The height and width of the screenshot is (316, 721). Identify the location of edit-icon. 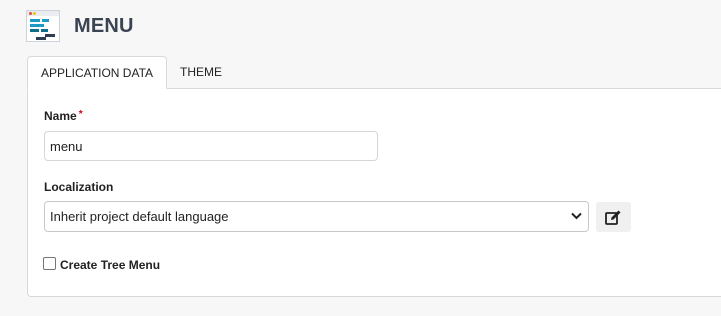
(613, 217).